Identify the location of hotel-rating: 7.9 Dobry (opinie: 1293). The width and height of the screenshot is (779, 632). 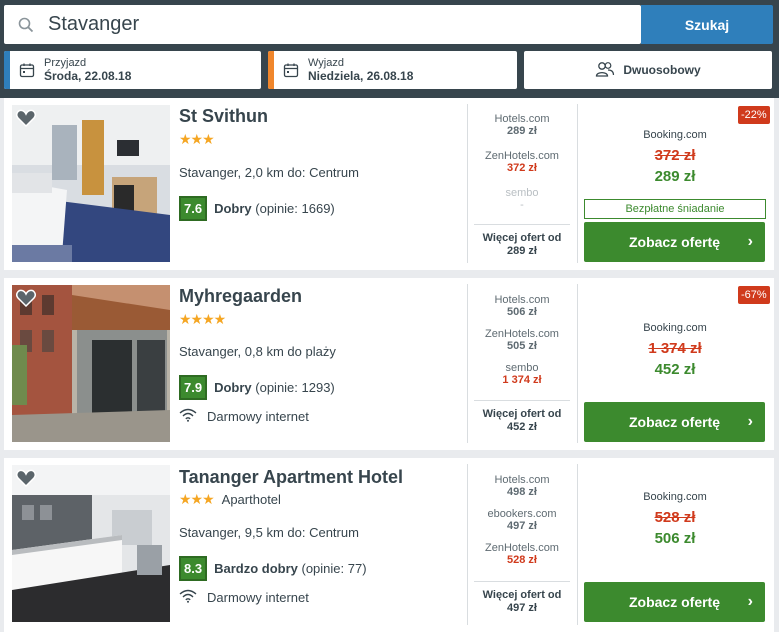
(257, 387).